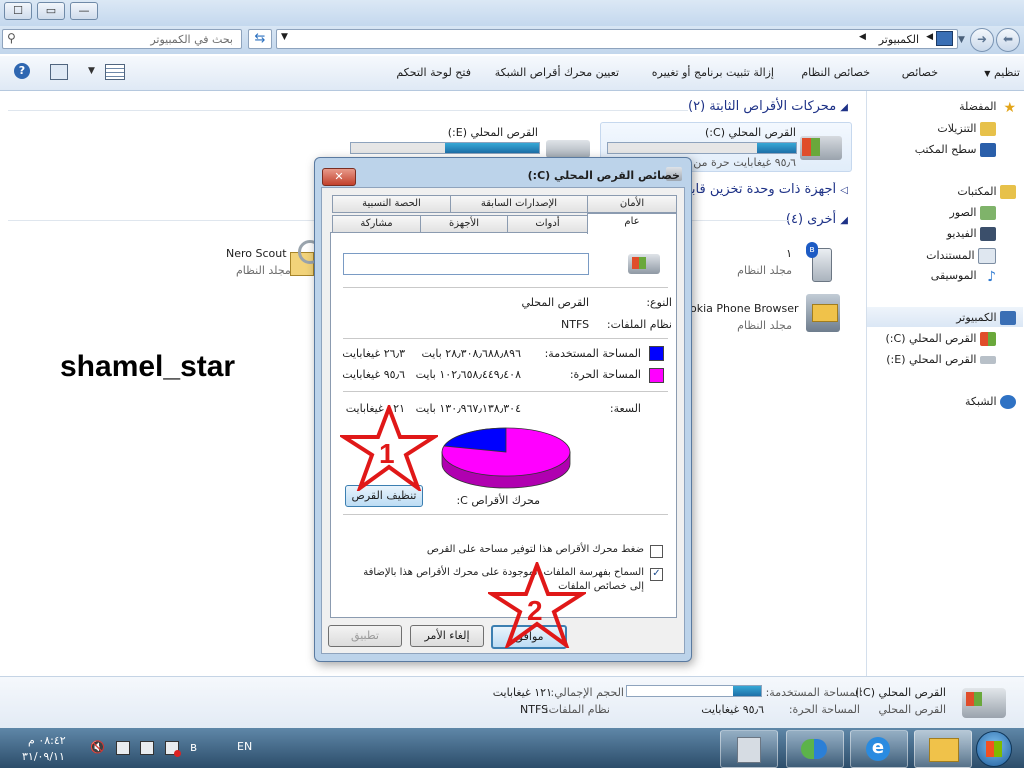 The height and width of the screenshot is (768, 1024). I want to click on taskbar-internet-explorer: e, so click(879, 749).